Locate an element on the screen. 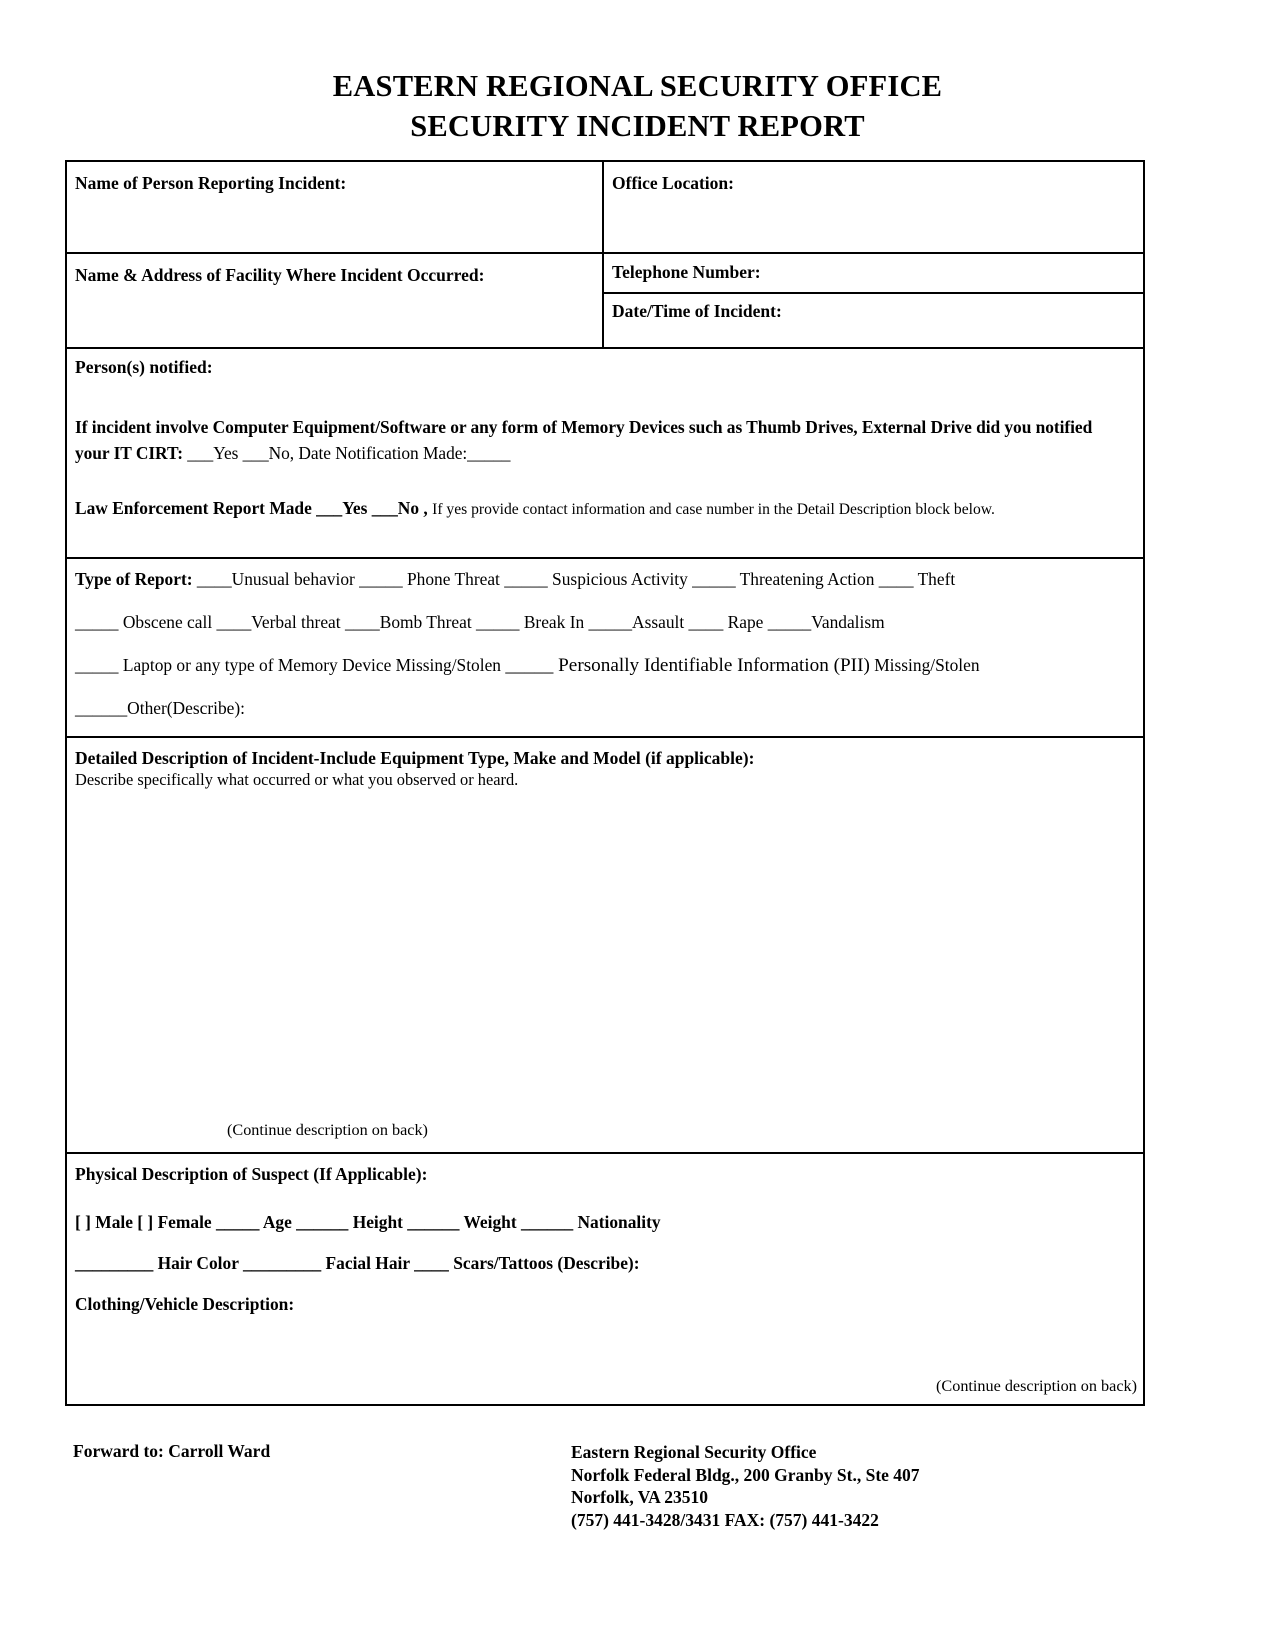 The height and width of the screenshot is (1650, 1275). field-telephone-number: Telephone Number: is located at coordinates (873, 274).